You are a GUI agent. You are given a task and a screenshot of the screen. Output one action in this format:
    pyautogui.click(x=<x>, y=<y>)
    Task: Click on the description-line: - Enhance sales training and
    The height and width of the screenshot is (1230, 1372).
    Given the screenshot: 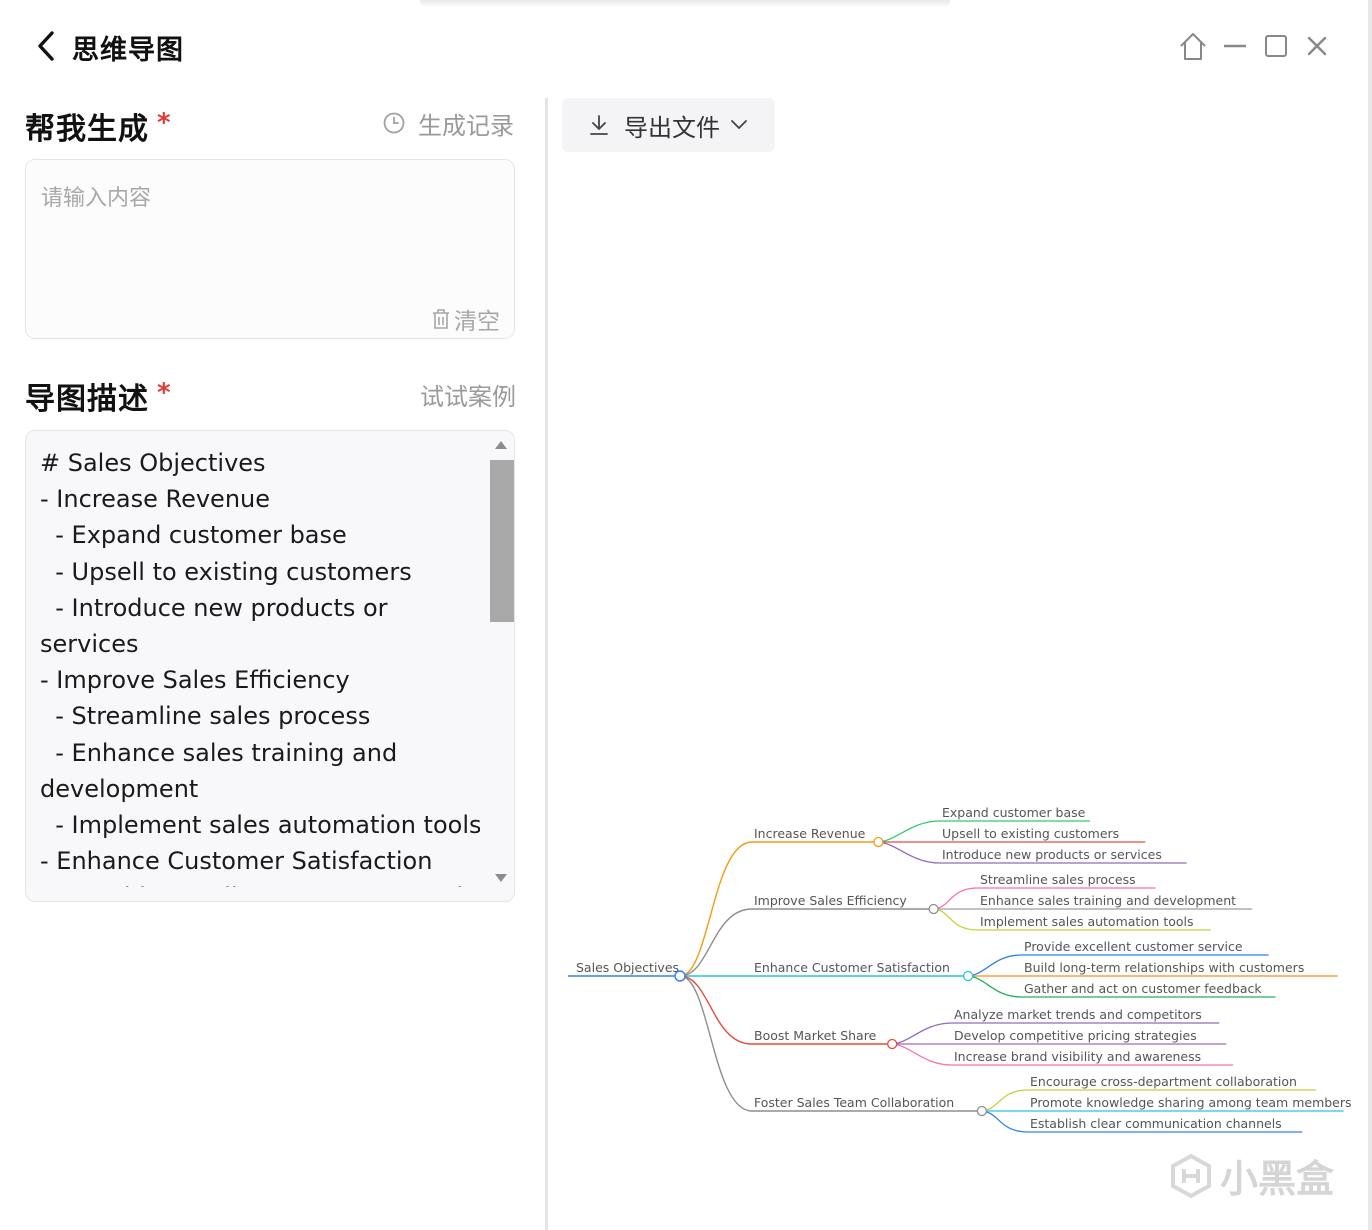 What is the action you would take?
    pyautogui.click(x=219, y=752)
    